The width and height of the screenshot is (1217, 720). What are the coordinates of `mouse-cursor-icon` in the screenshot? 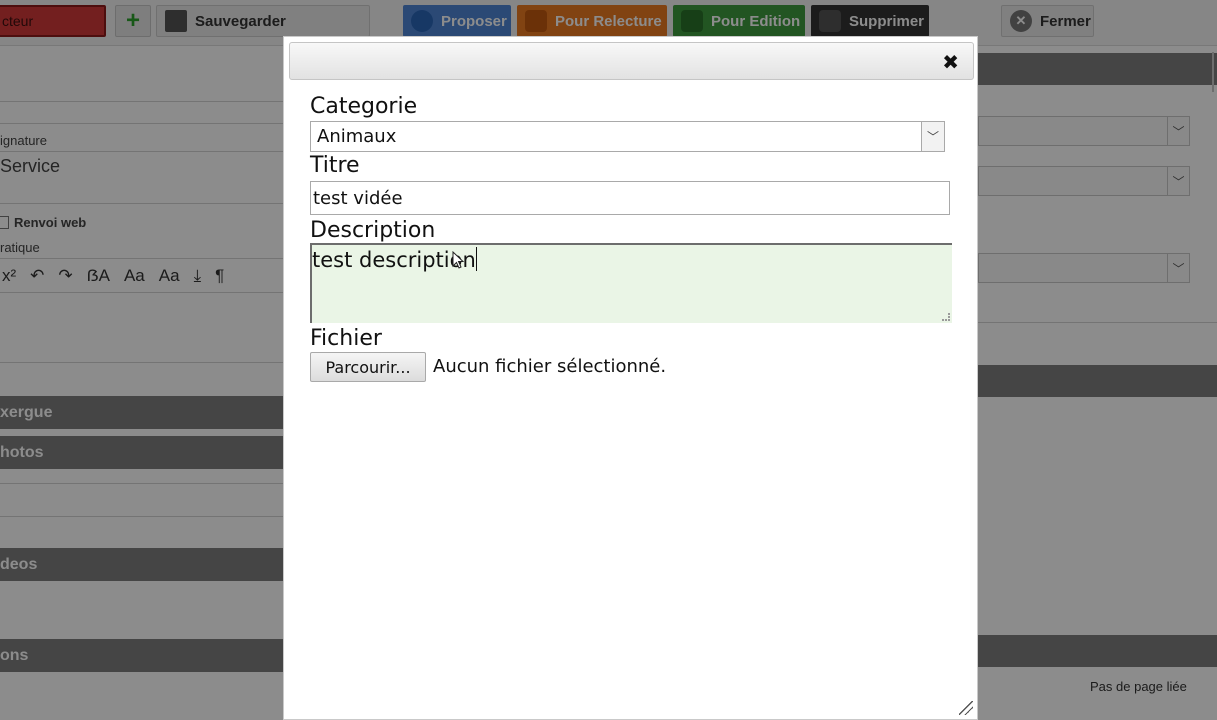 It's located at (458, 260).